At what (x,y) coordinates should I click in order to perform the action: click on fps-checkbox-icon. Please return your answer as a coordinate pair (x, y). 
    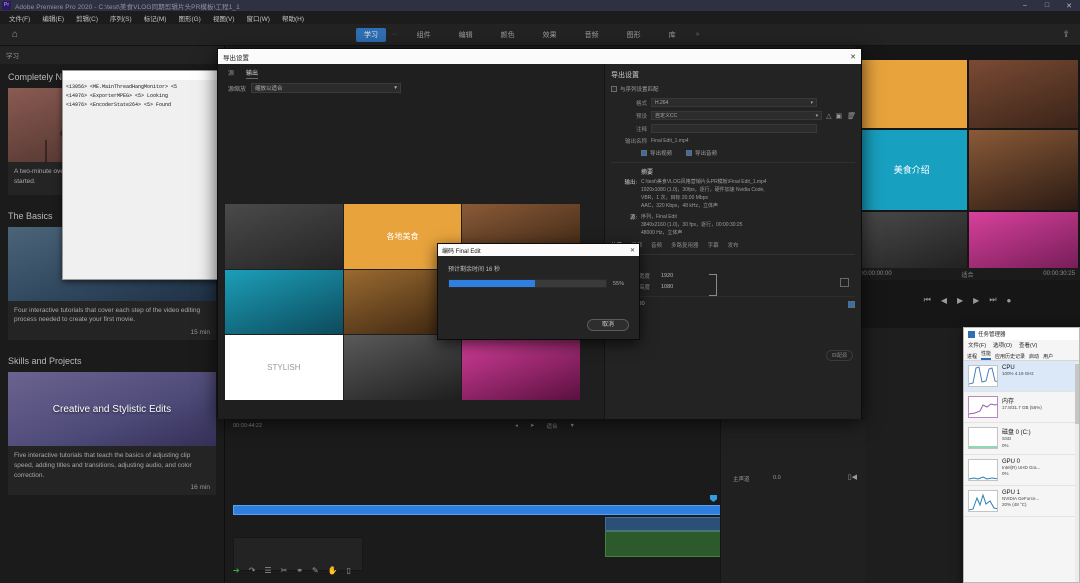
    Looking at the image, I should click on (851, 304).